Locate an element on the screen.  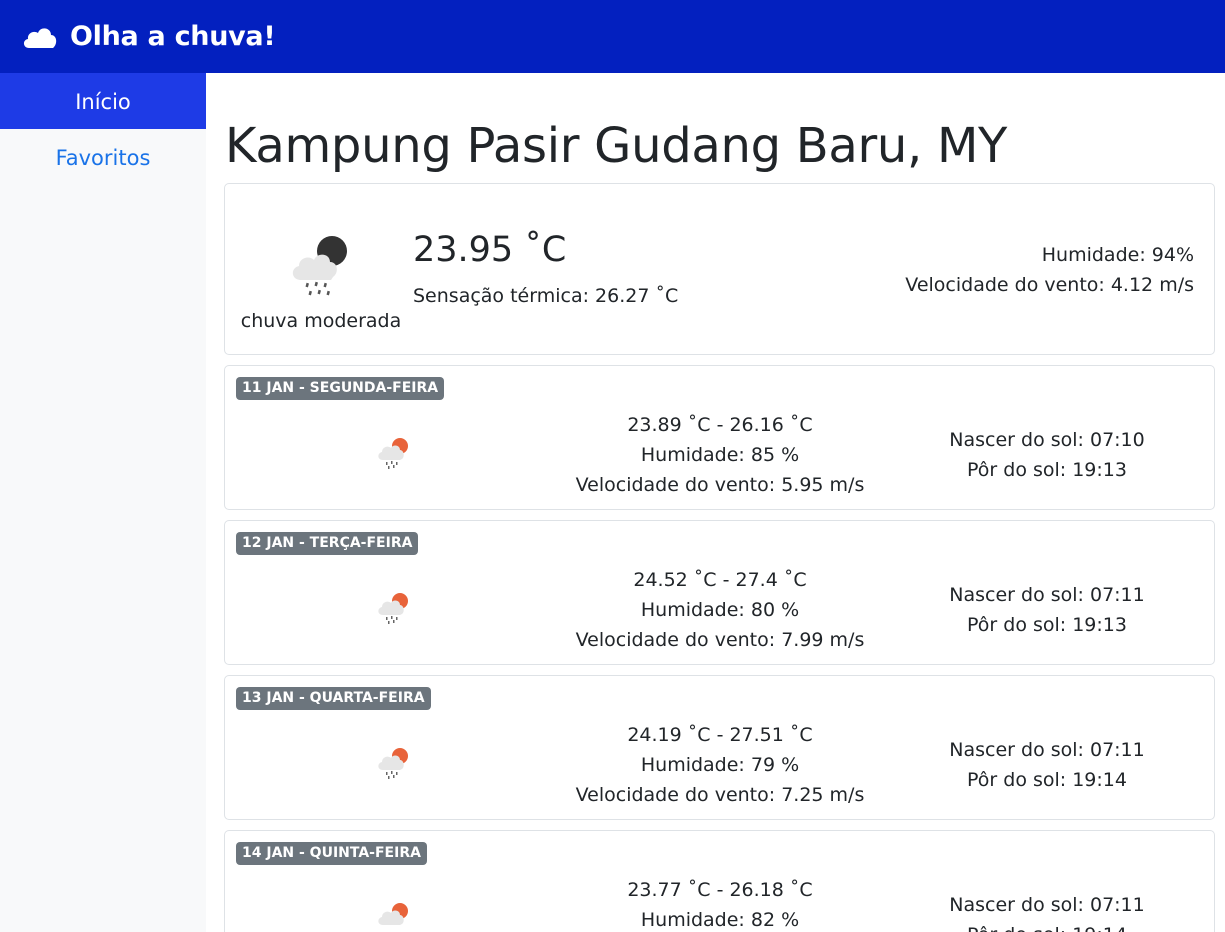
wind-speed: Velocidade do vento: 7.25 m/s is located at coordinates (720, 795).